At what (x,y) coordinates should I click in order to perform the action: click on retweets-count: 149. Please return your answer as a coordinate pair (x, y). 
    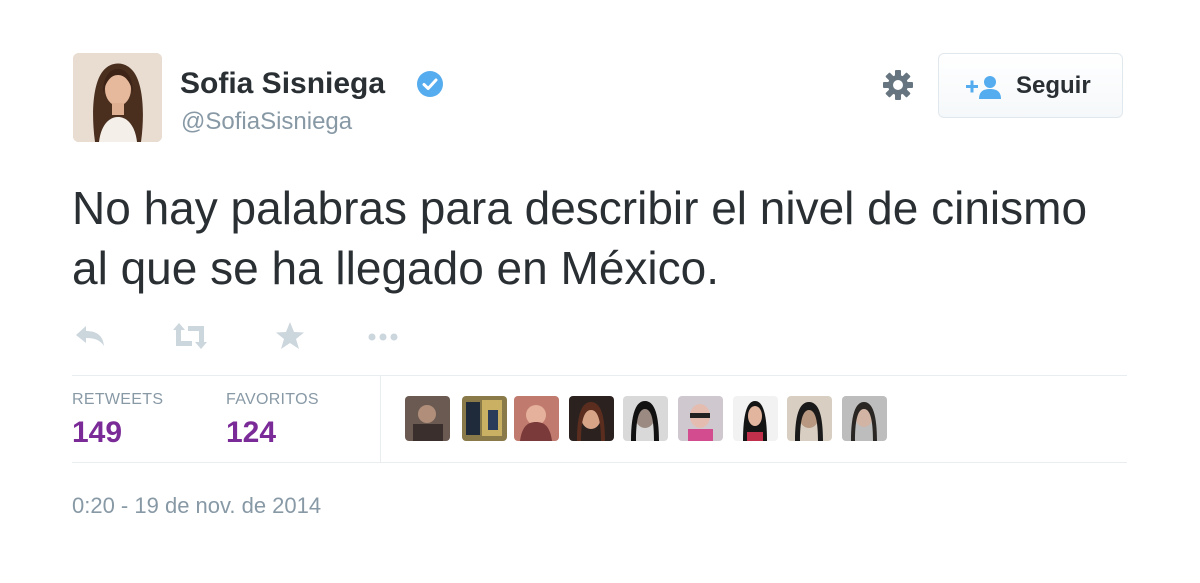
    Looking at the image, I should click on (97, 433).